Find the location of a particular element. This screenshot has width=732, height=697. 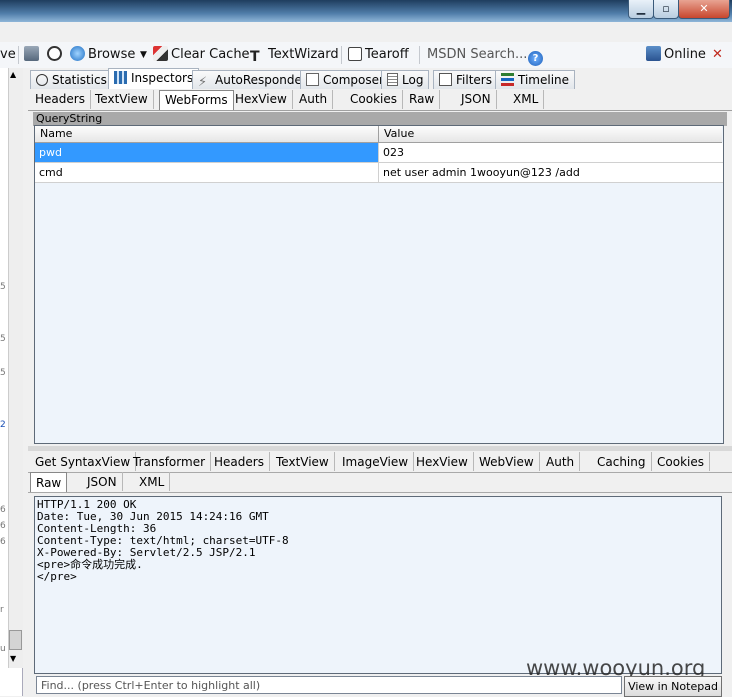

filters-checkbox-icon is located at coordinates (445, 79).